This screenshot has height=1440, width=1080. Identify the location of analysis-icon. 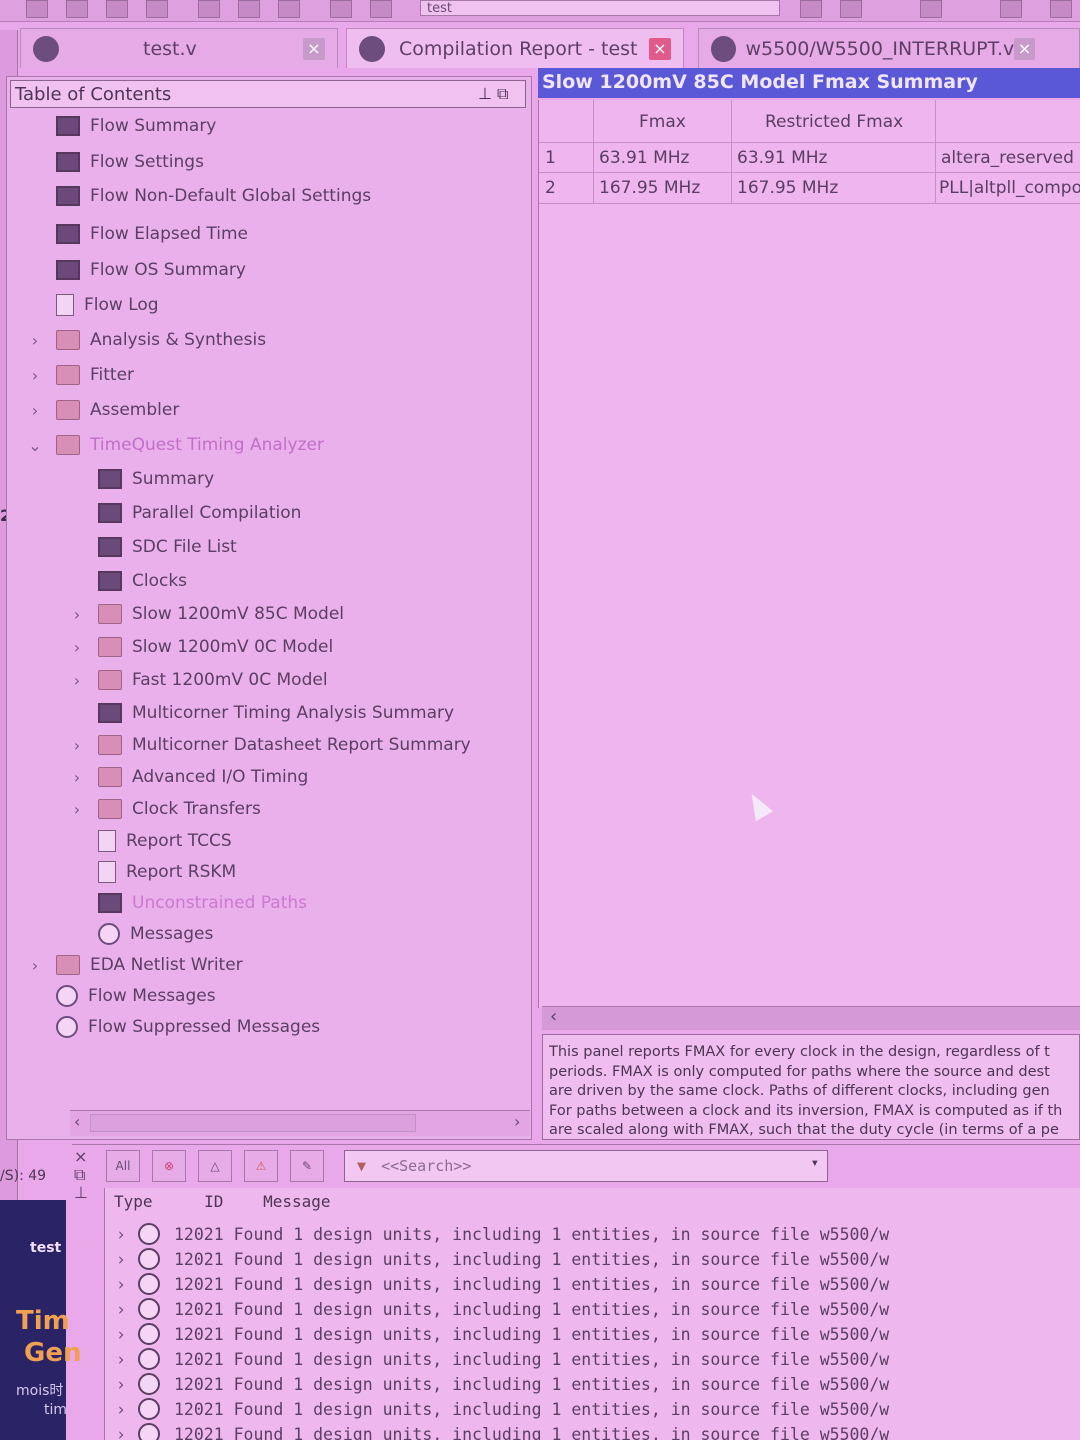
(851, 9).